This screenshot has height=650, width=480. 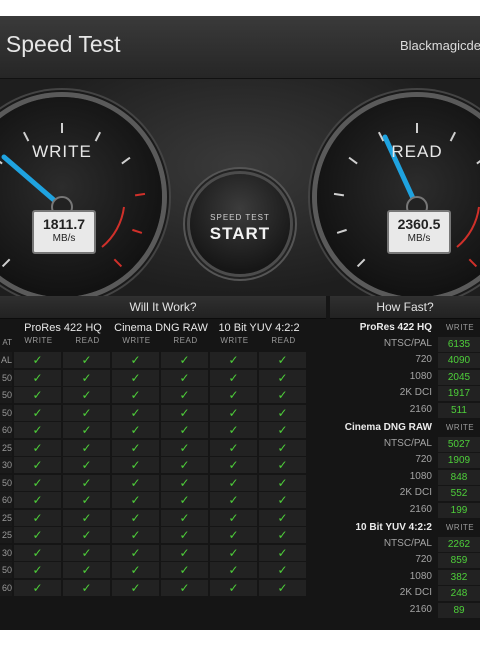 What do you see at coordinates (240, 47) in the screenshot?
I see `title-bar: k Speed Test Blackmagicdes` at bounding box center [240, 47].